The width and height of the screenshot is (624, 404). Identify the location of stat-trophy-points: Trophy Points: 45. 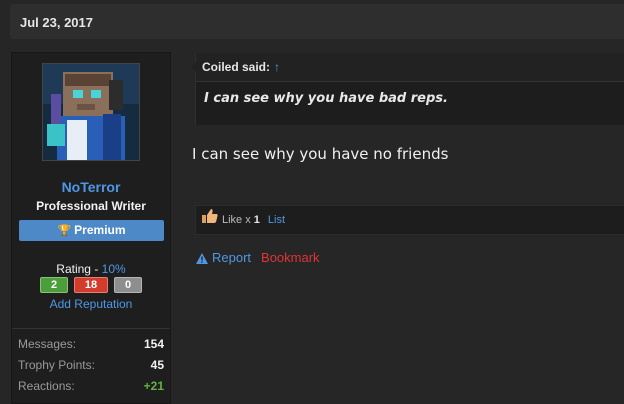
(91, 365).